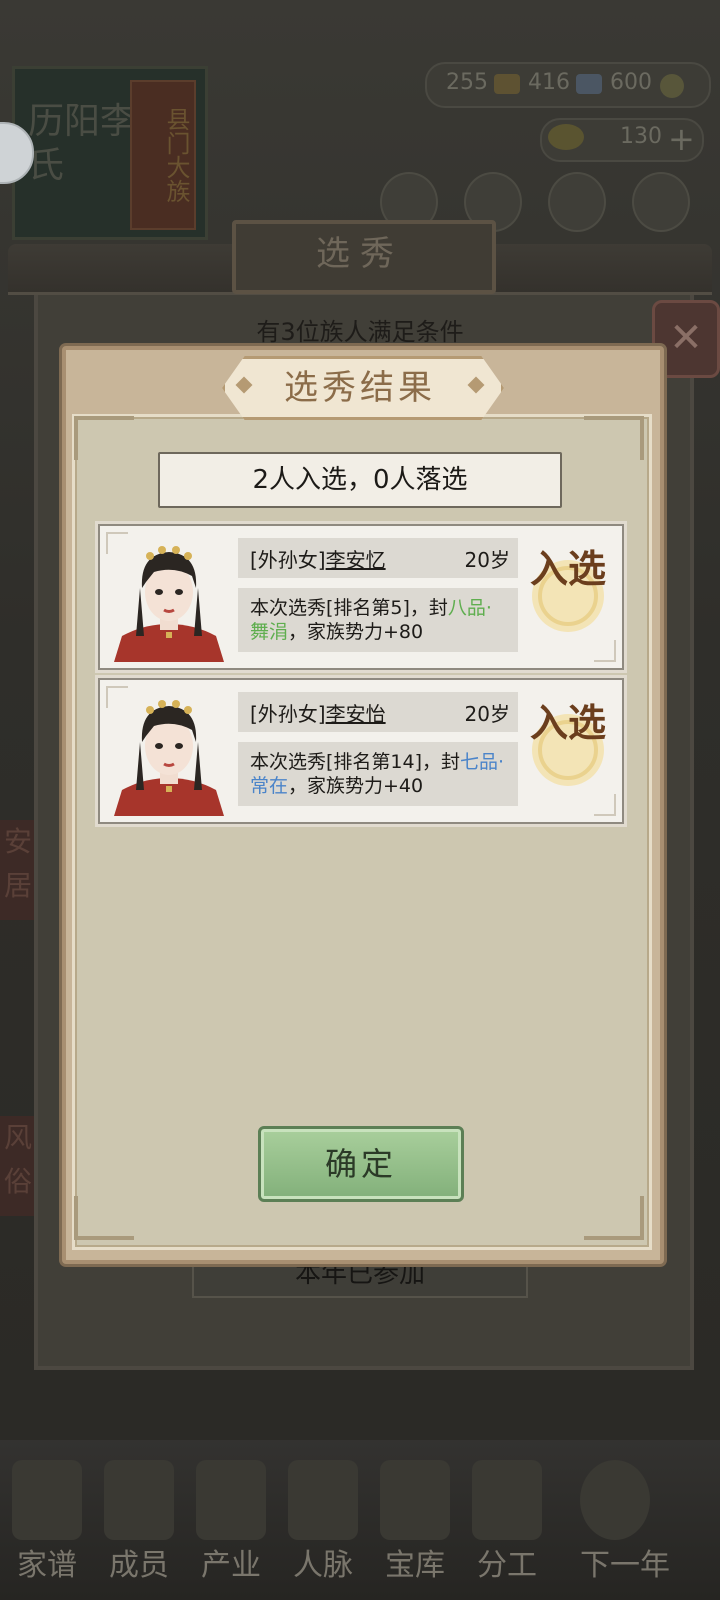 This screenshot has height=1600, width=720. I want to click on nav-treasury: 宝库, so click(415, 1562).